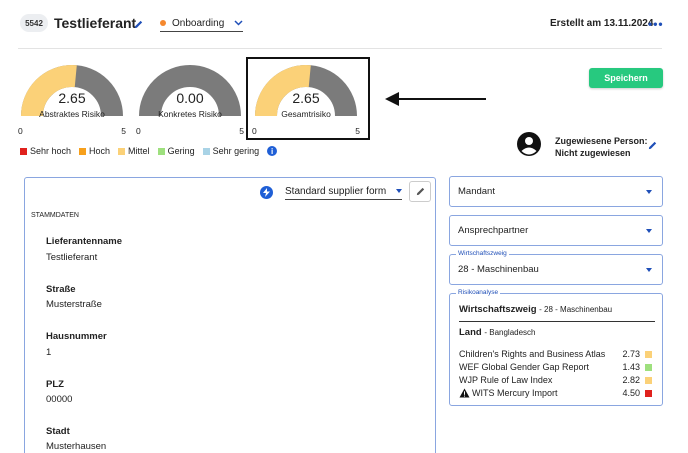 This screenshot has height=453, width=688. Describe the element at coordinates (340, 48) in the screenshot. I see `header-divider` at that location.